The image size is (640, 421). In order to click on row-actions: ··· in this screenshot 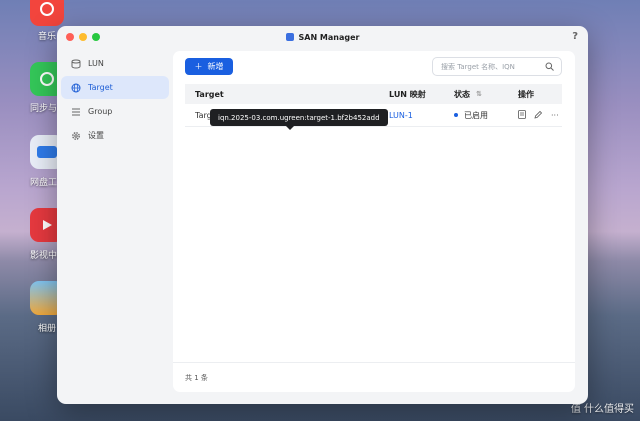, I will do `click(538, 115)`.